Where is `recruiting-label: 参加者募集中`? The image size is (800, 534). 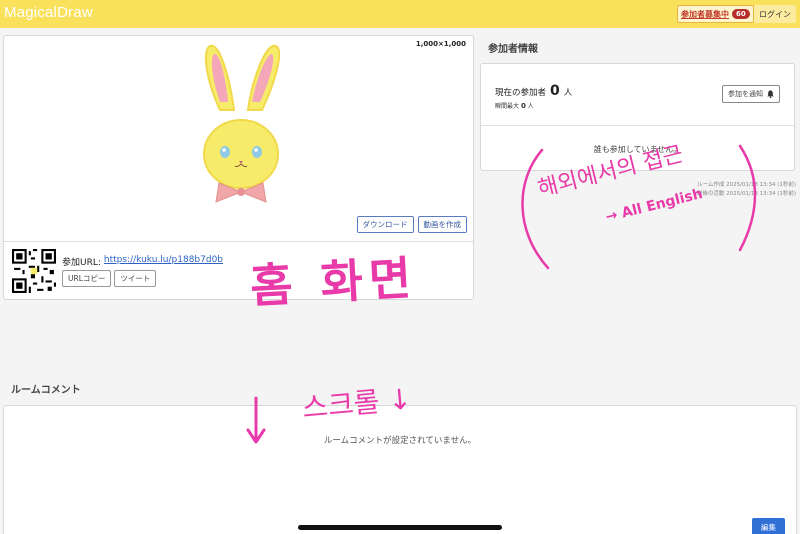 recruiting-label: 参加者募集中 is located at coordinates (705, 14).